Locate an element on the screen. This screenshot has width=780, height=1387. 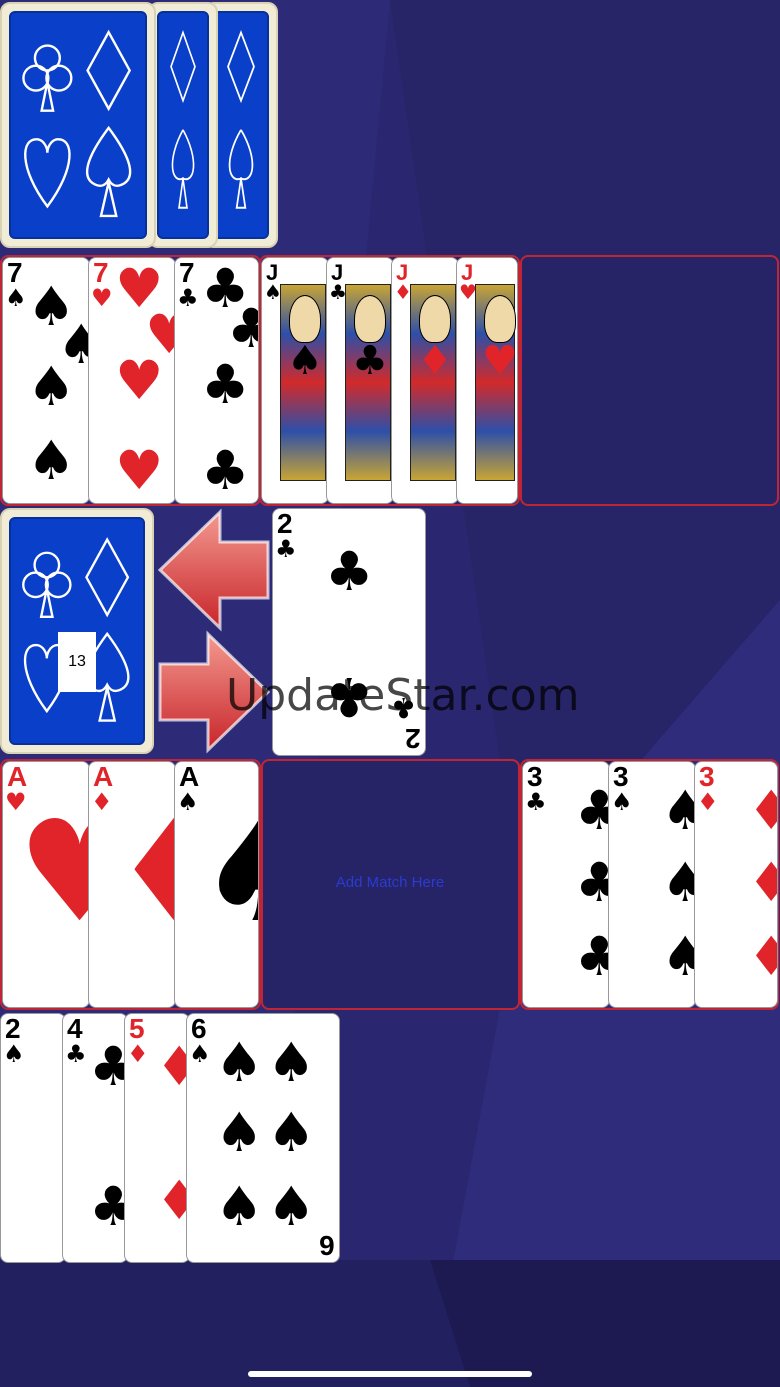
jack-portrait: ♥ is located at coordinates (496, 382).